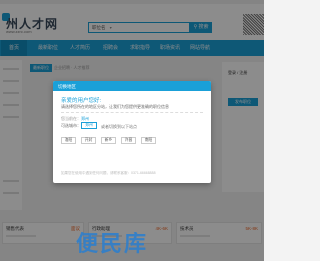 The image size is (320, 261). I want to click on dialog-description: 请选择您所在的地区分站，让我们为您提供更准确的职位信息, so click(115, 106).